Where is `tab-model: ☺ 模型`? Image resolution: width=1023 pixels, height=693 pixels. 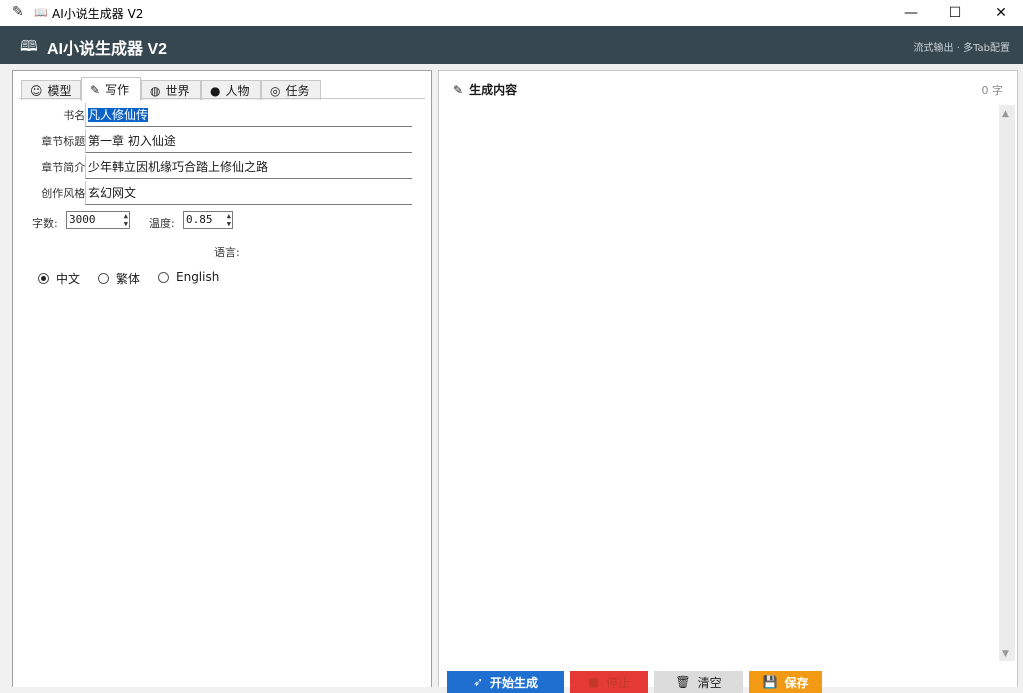 tab-model: ☺ 模型 is located at coordinates (51, 90).